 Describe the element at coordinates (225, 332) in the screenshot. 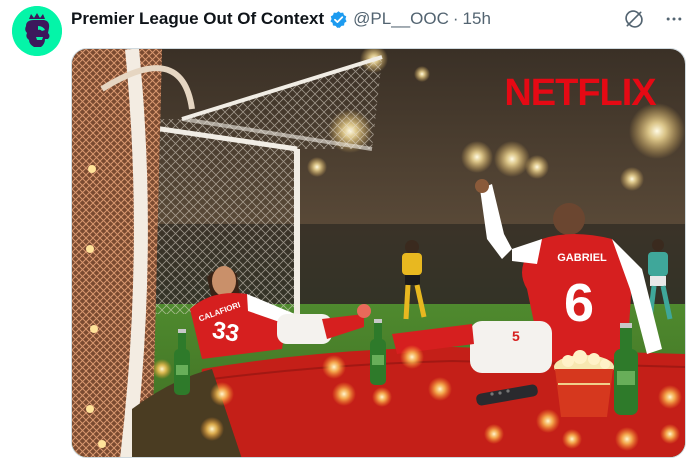

I see `player-left-number: 33` at that location.